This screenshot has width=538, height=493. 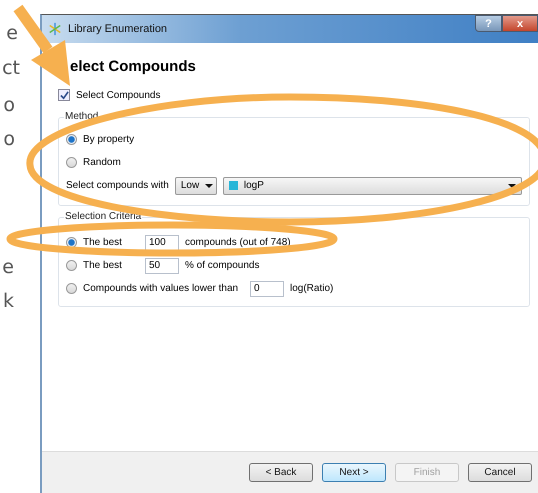 I want to click on slide-text: k, so click(x=8, y=301).